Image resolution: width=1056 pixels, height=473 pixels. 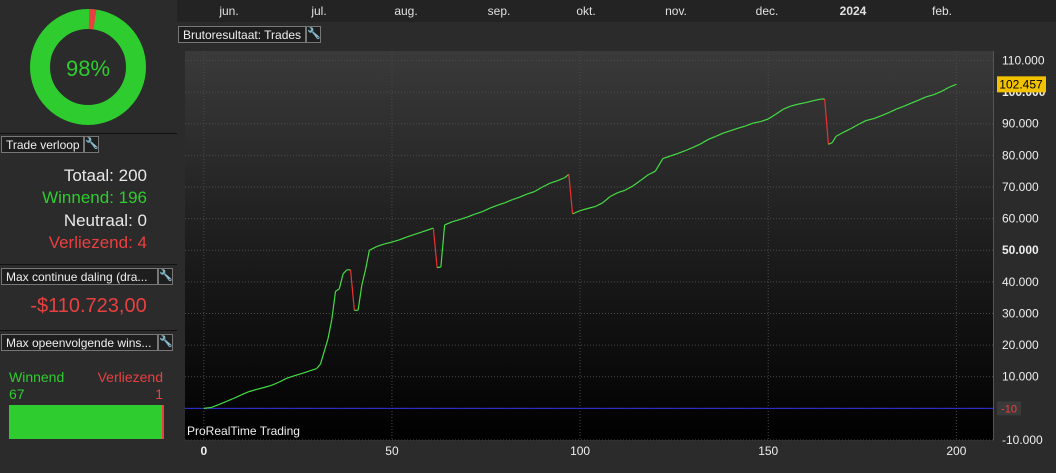 What do you see at coordinates (318, 11) in the screenshot?
I see `month-label: jul.` at bounding box center [318, 11].